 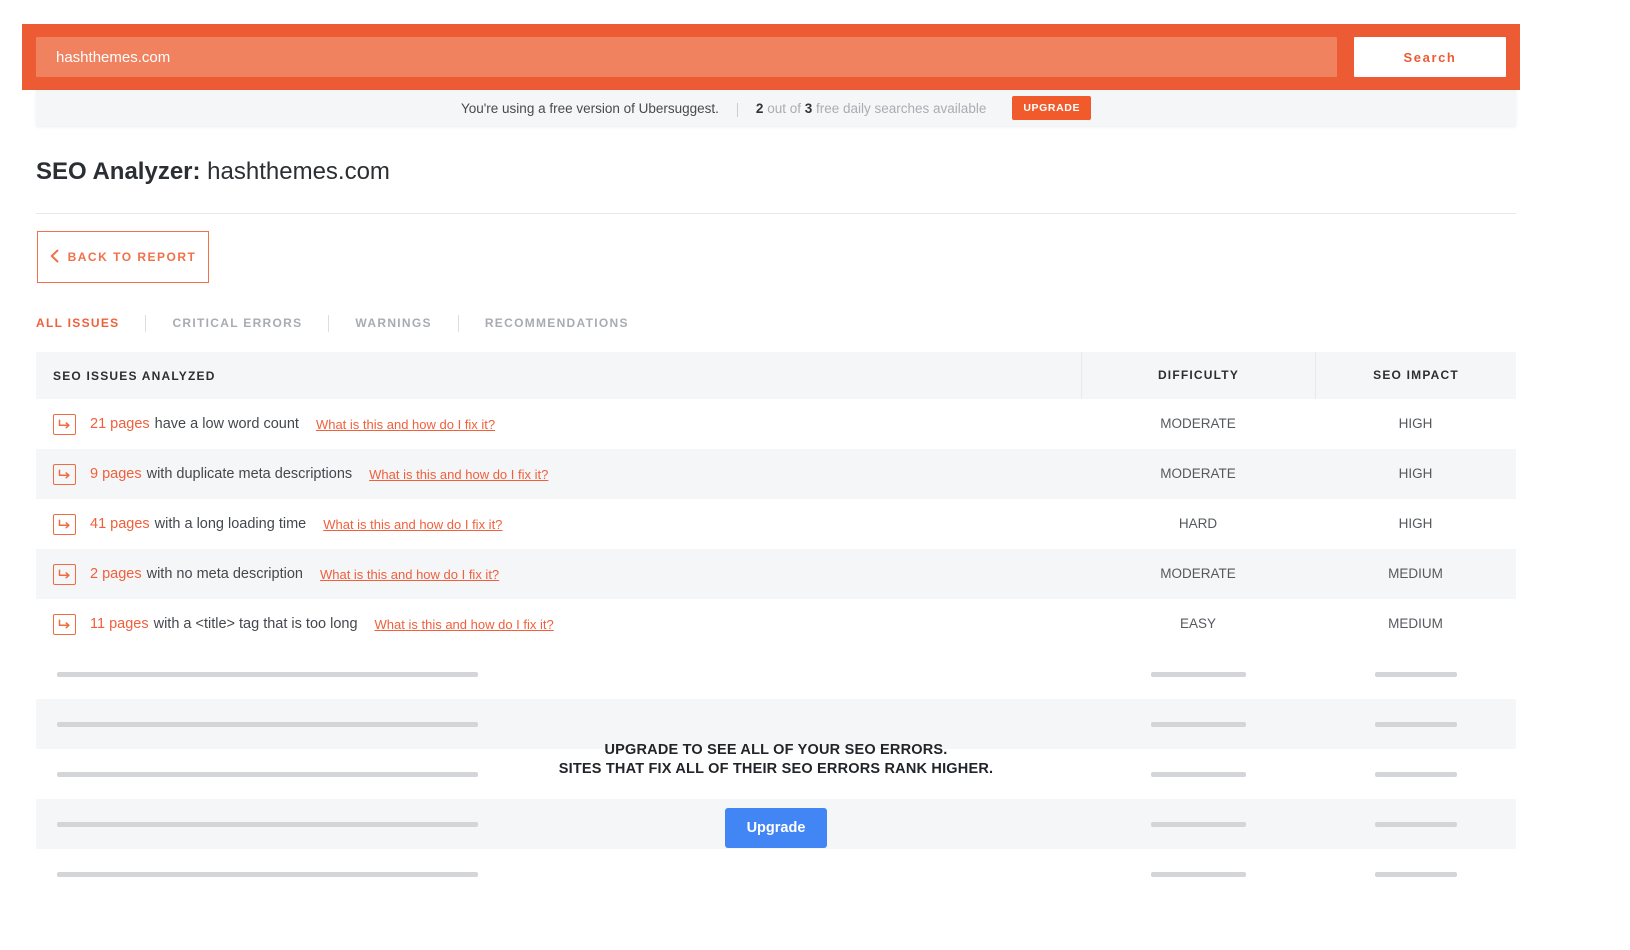 I want to click on upgrade-chip-button: UPGRADE, so click(x=1052, y=108).